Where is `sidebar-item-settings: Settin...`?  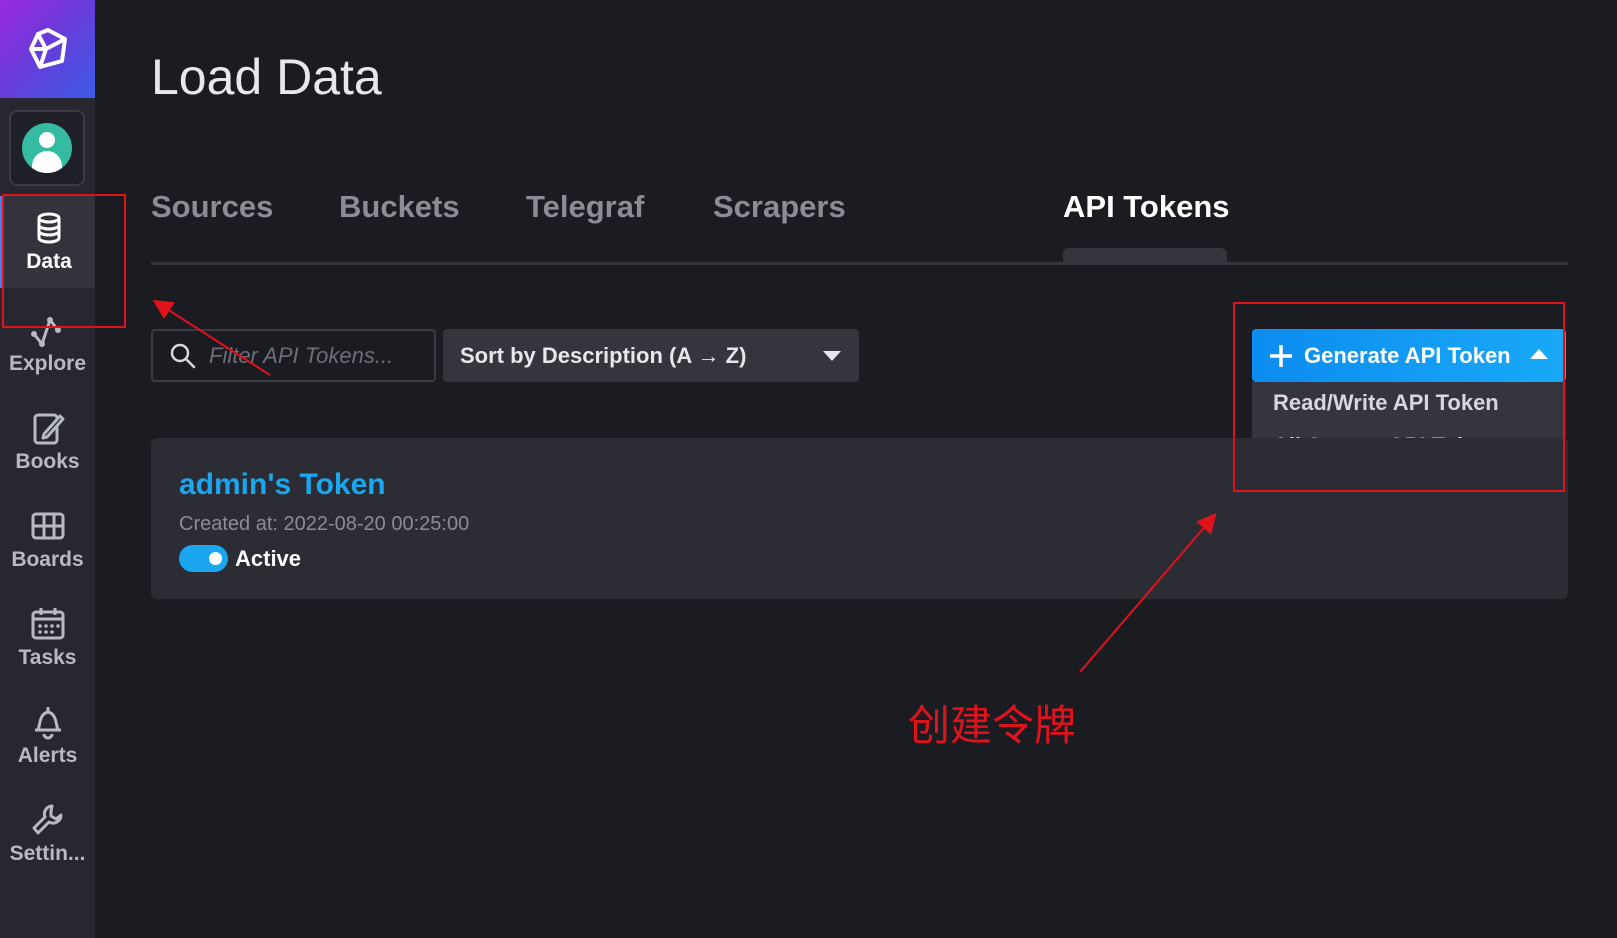
sidebar-item-settings: Settin... is located at coordinates (47, 834).